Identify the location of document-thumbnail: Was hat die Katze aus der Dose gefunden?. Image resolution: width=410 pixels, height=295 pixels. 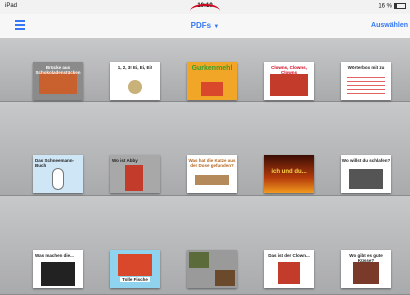
(212, 174).